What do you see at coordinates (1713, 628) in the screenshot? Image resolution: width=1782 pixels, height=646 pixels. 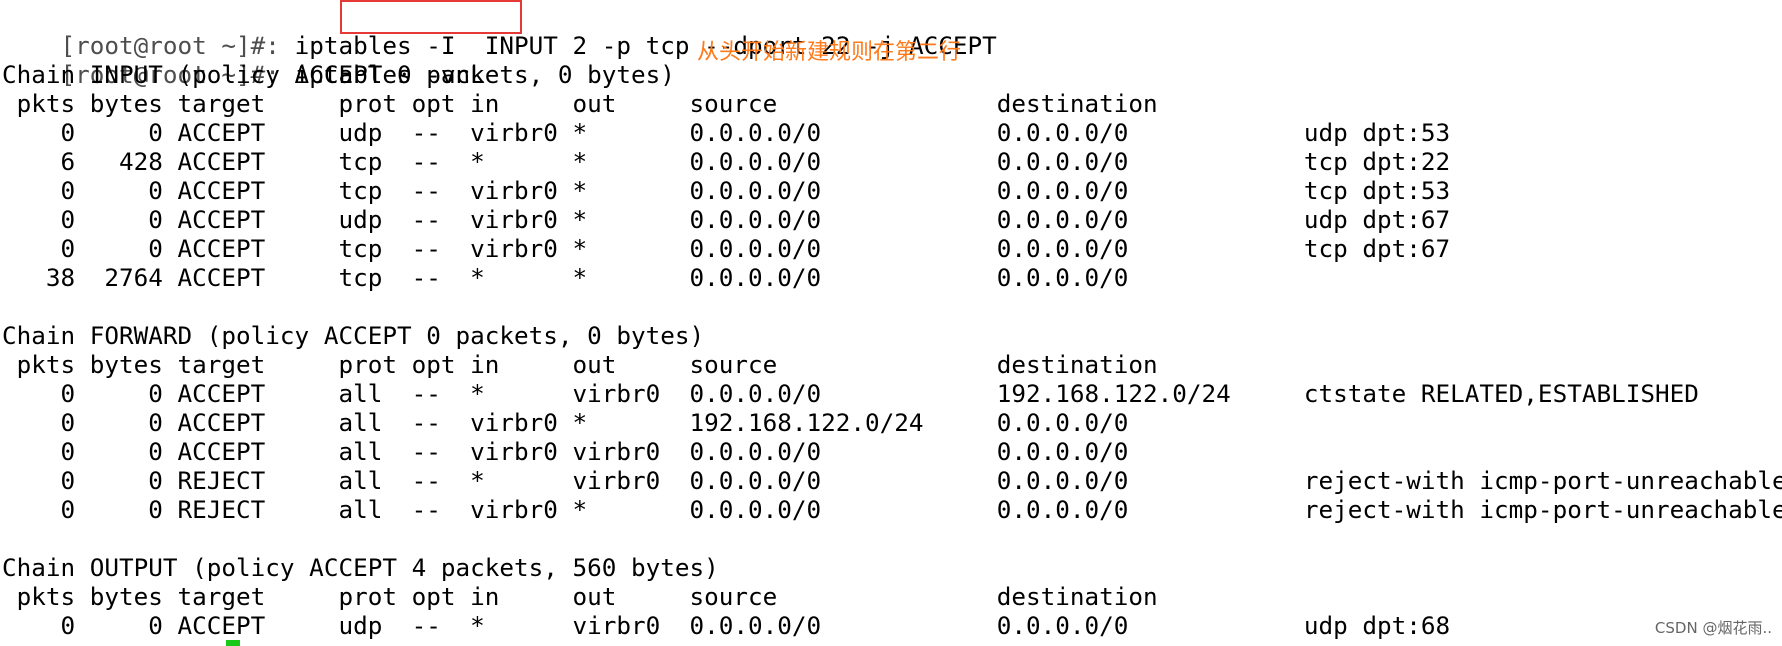 I see `watermark: CSDN @烟花雨..` at bounding box center [1713, 628].